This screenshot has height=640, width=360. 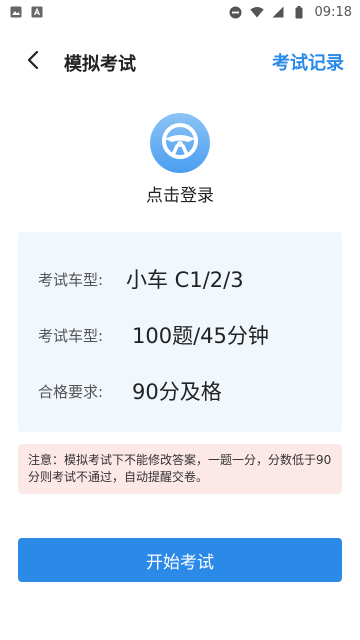 I want to click on info-row-vehicle: 考试车型: 小车 C1/2/3, so click(x=141, y=279).